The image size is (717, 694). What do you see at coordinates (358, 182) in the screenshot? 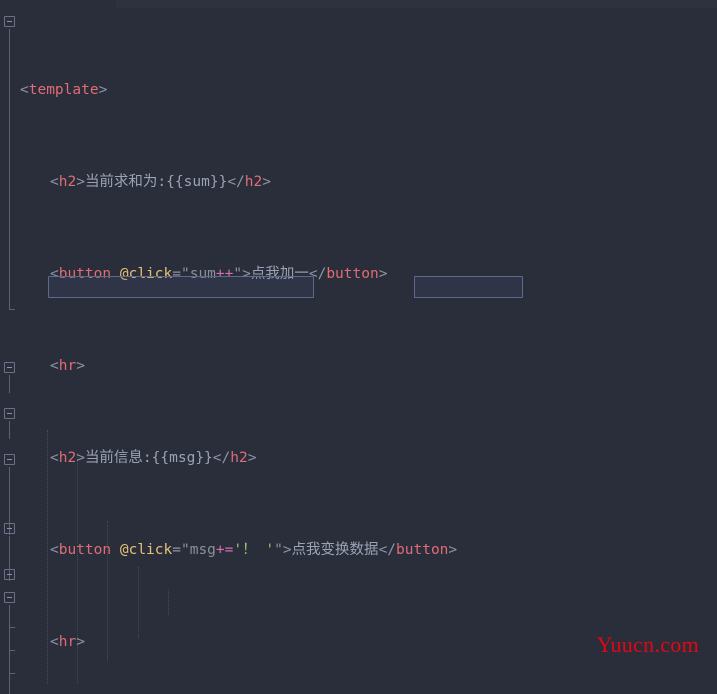
I see `code-line: <h2>当前求和为:{{sum}}</h2>` at bounding box center [358, 182].